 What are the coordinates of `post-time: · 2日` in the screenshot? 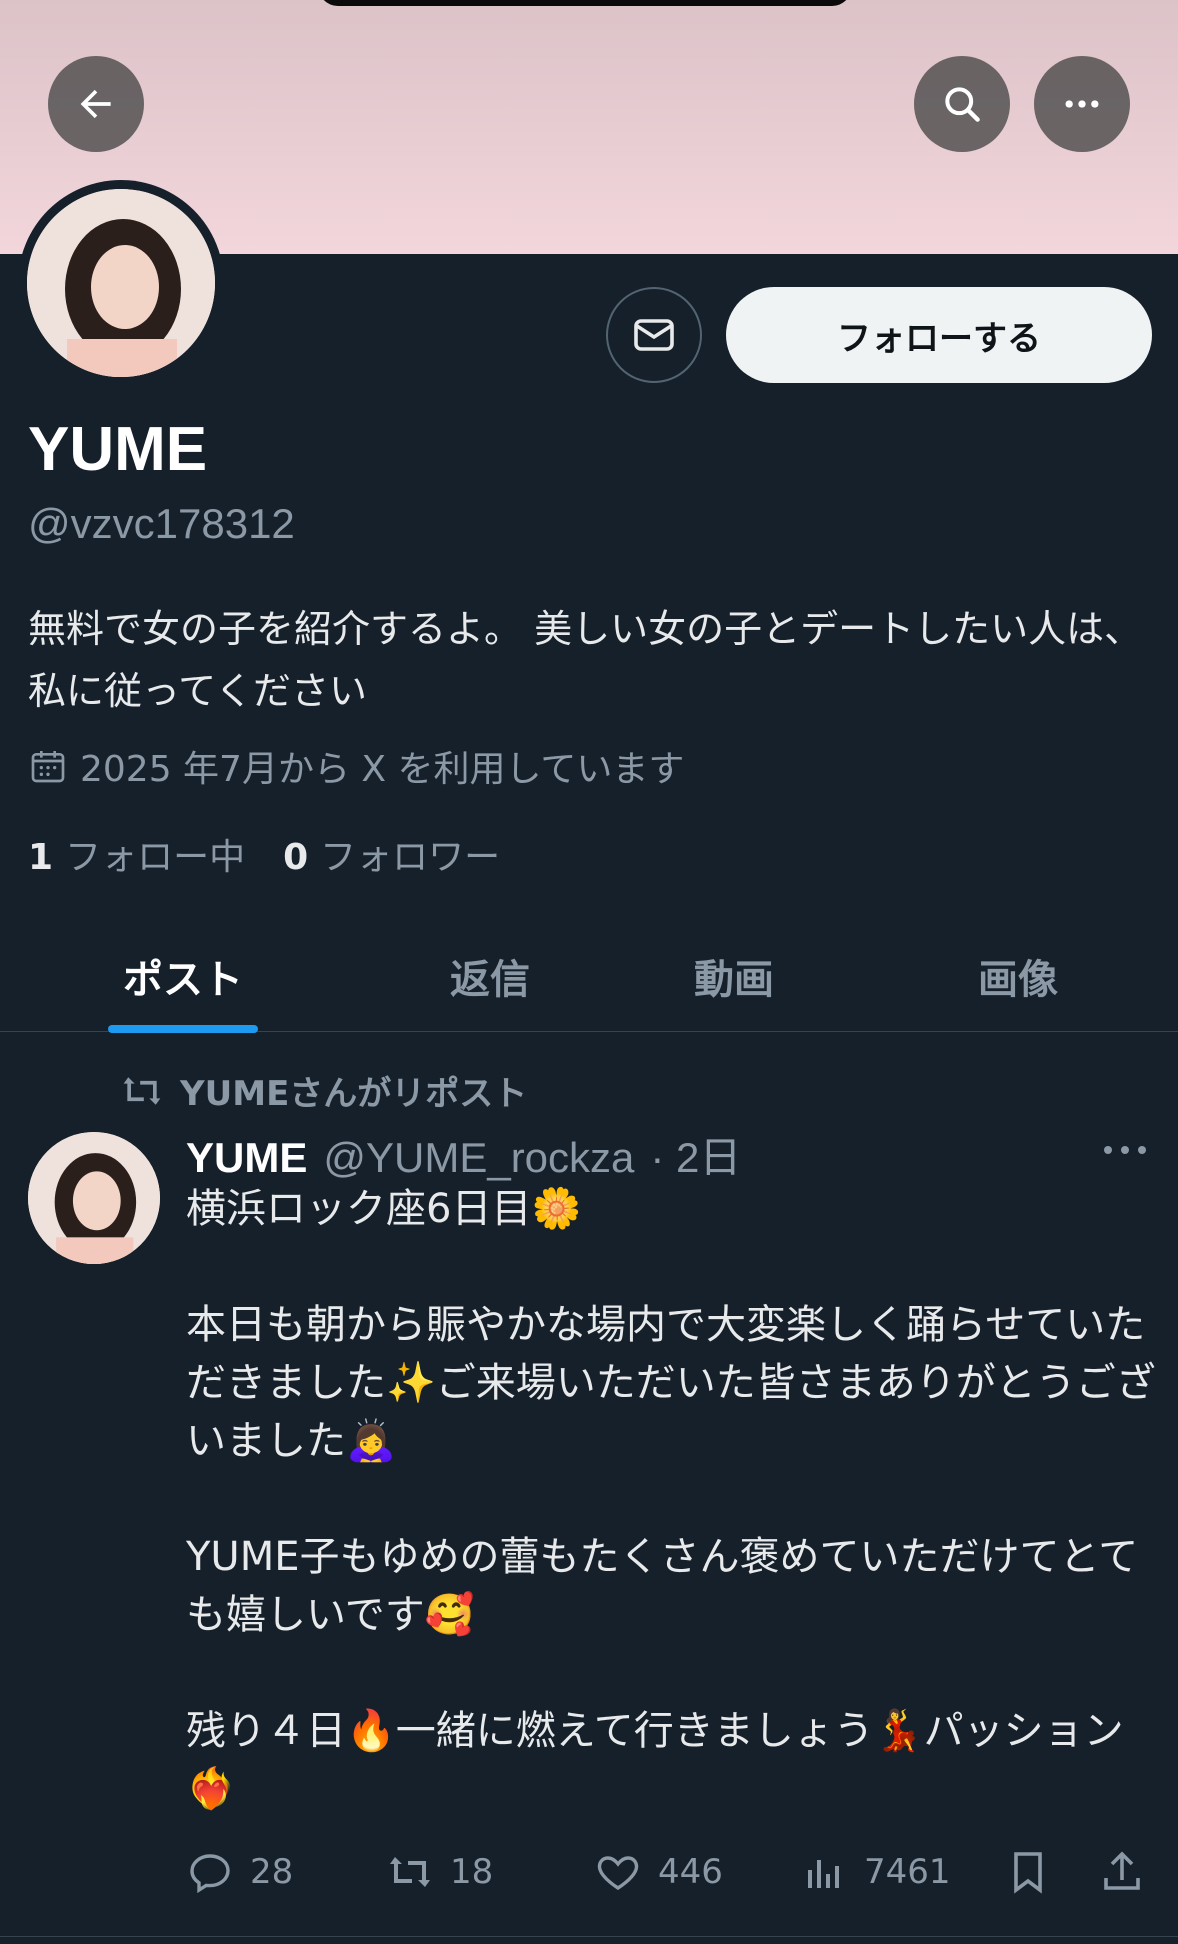 It's located at (695, 1154).